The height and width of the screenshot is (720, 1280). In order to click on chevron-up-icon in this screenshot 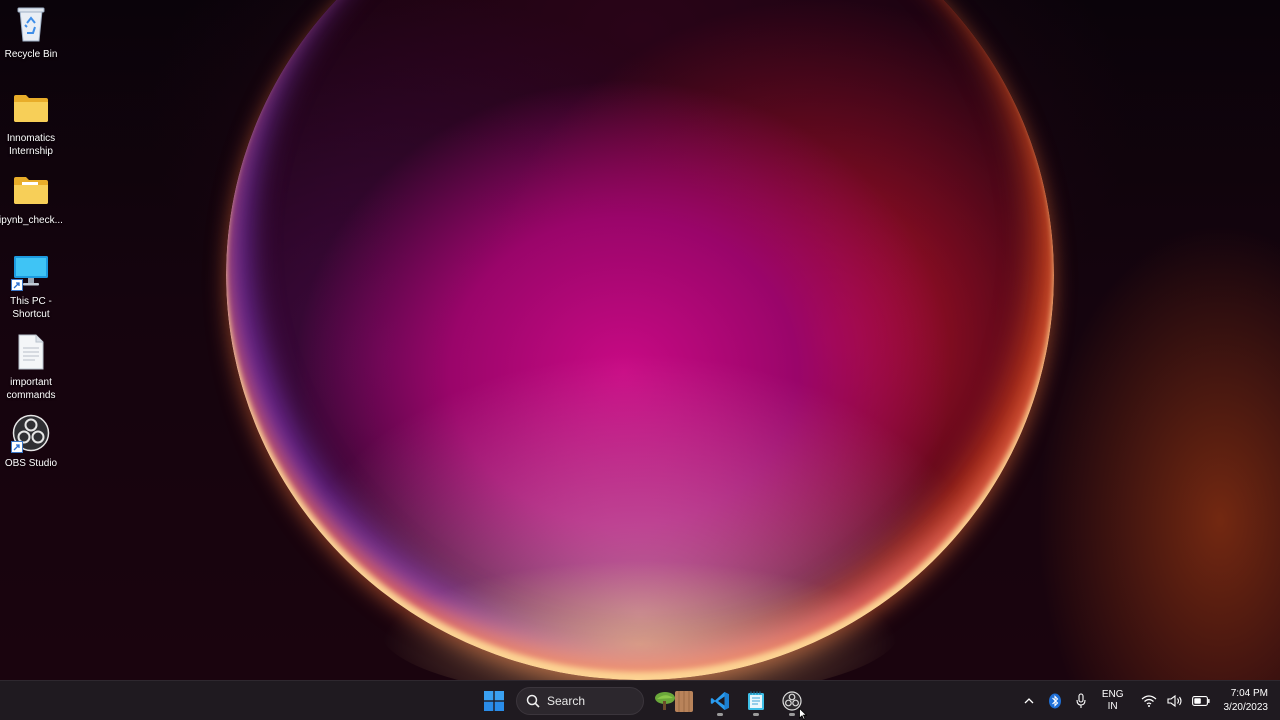, I will do `click(1029, 701)`.